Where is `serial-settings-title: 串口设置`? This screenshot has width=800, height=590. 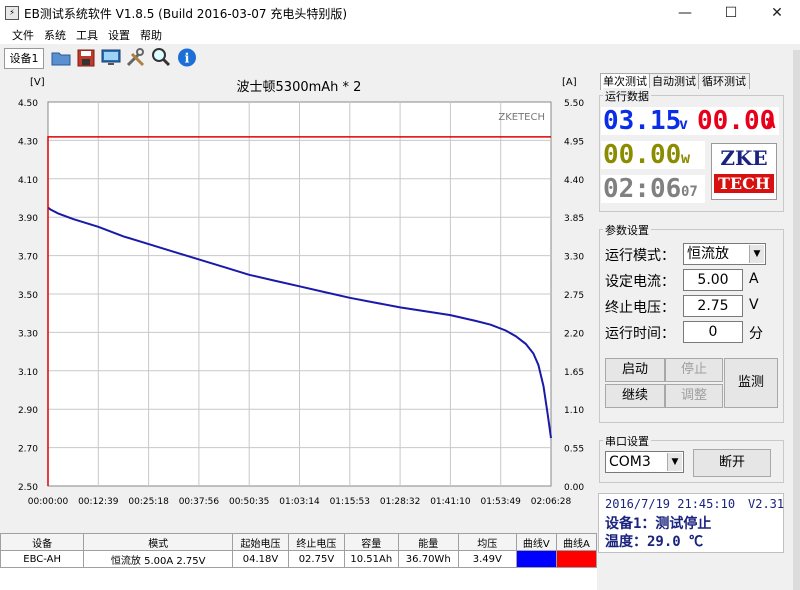
serial-settings-title: 串口设置 is located at coordinates (627, 441).